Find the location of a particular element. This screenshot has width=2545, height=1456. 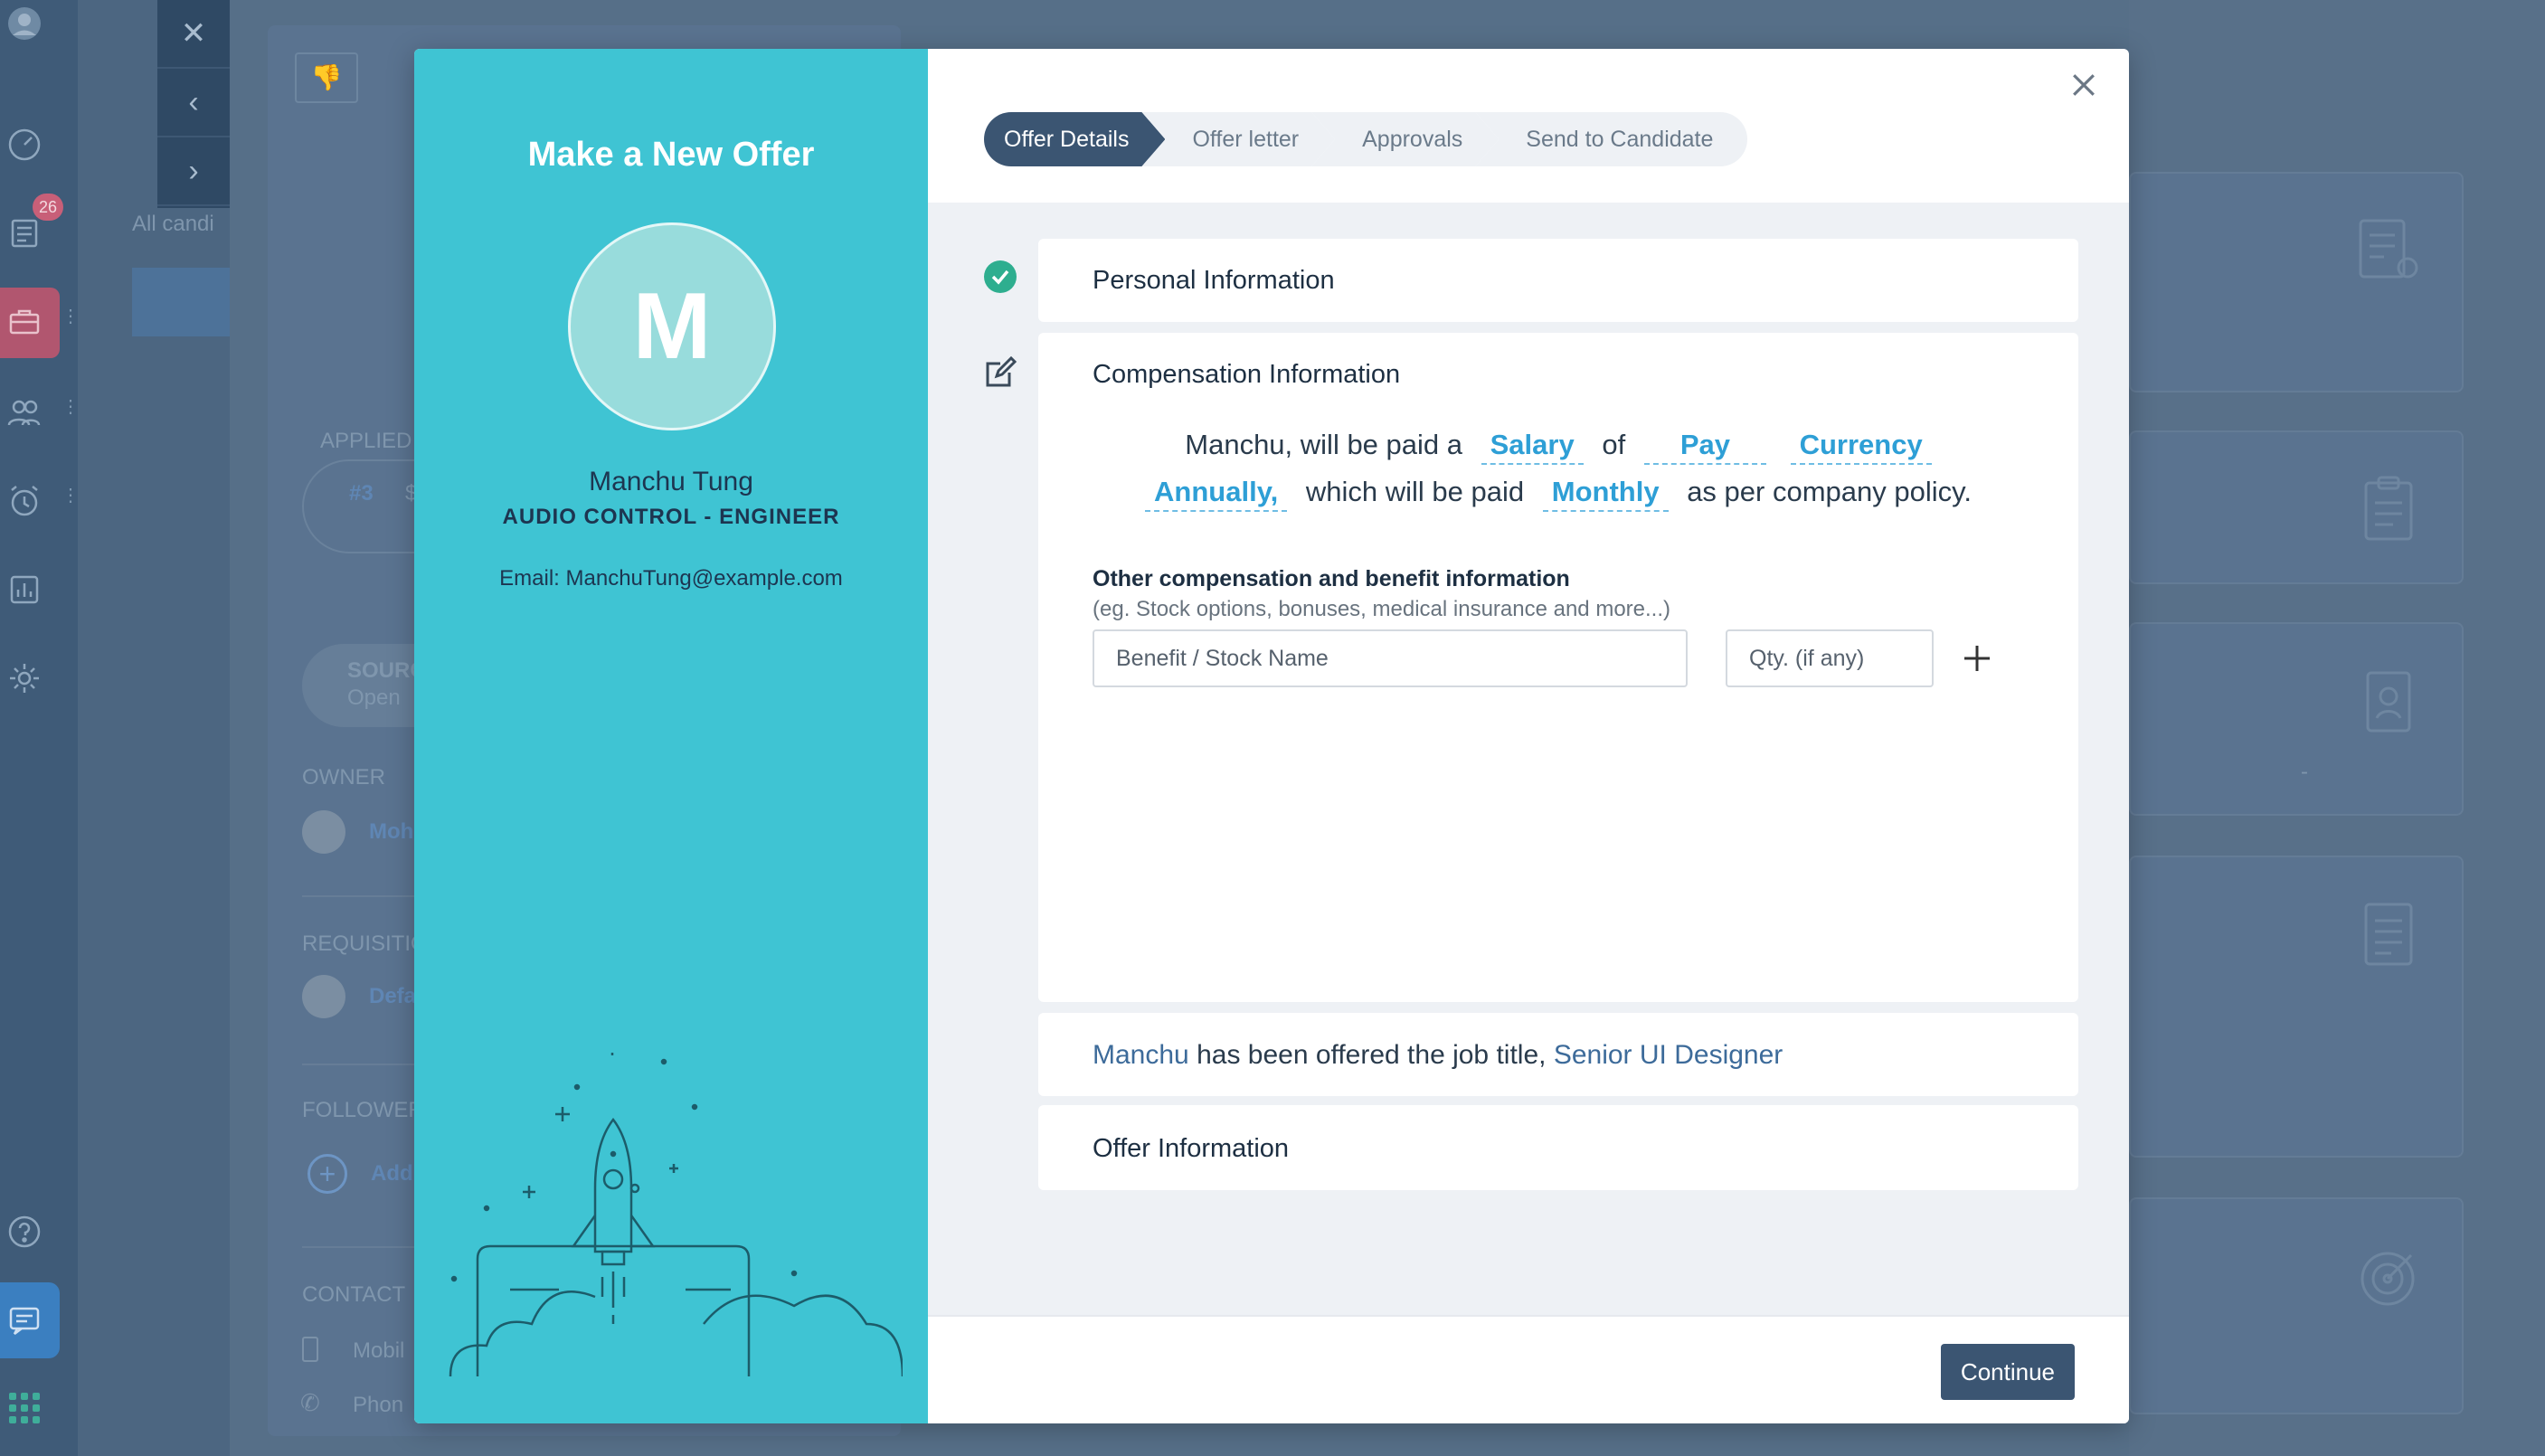

candidate-avatar: M is located at coordinates (672, 326).